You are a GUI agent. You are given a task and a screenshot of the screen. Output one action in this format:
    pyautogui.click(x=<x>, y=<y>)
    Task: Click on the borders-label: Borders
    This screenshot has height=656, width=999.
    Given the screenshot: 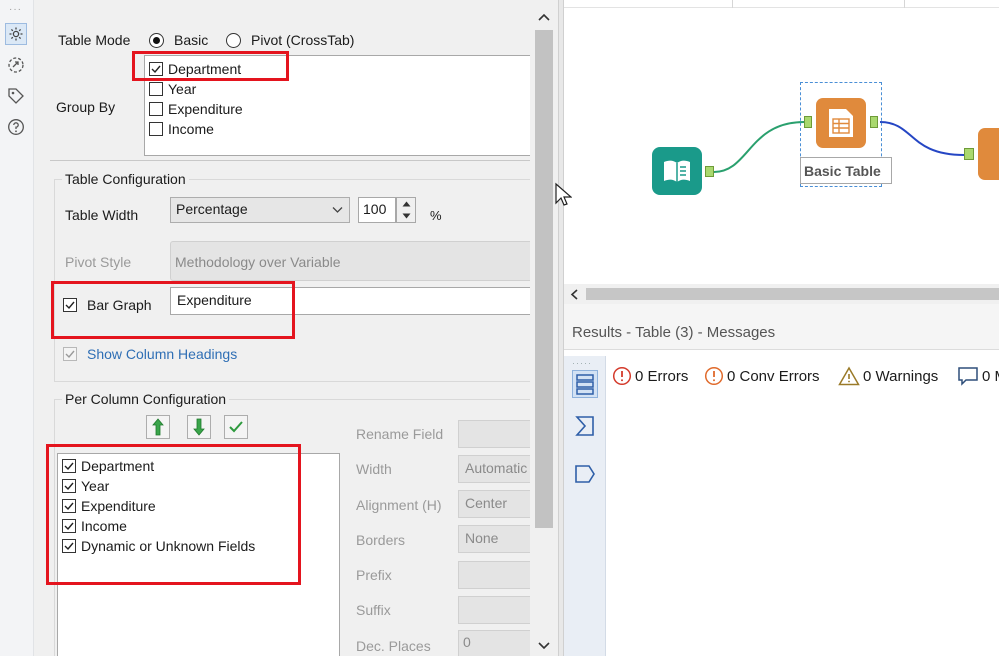 What is the action you would take?
    pyautogui.click(x=381, y=540)
    